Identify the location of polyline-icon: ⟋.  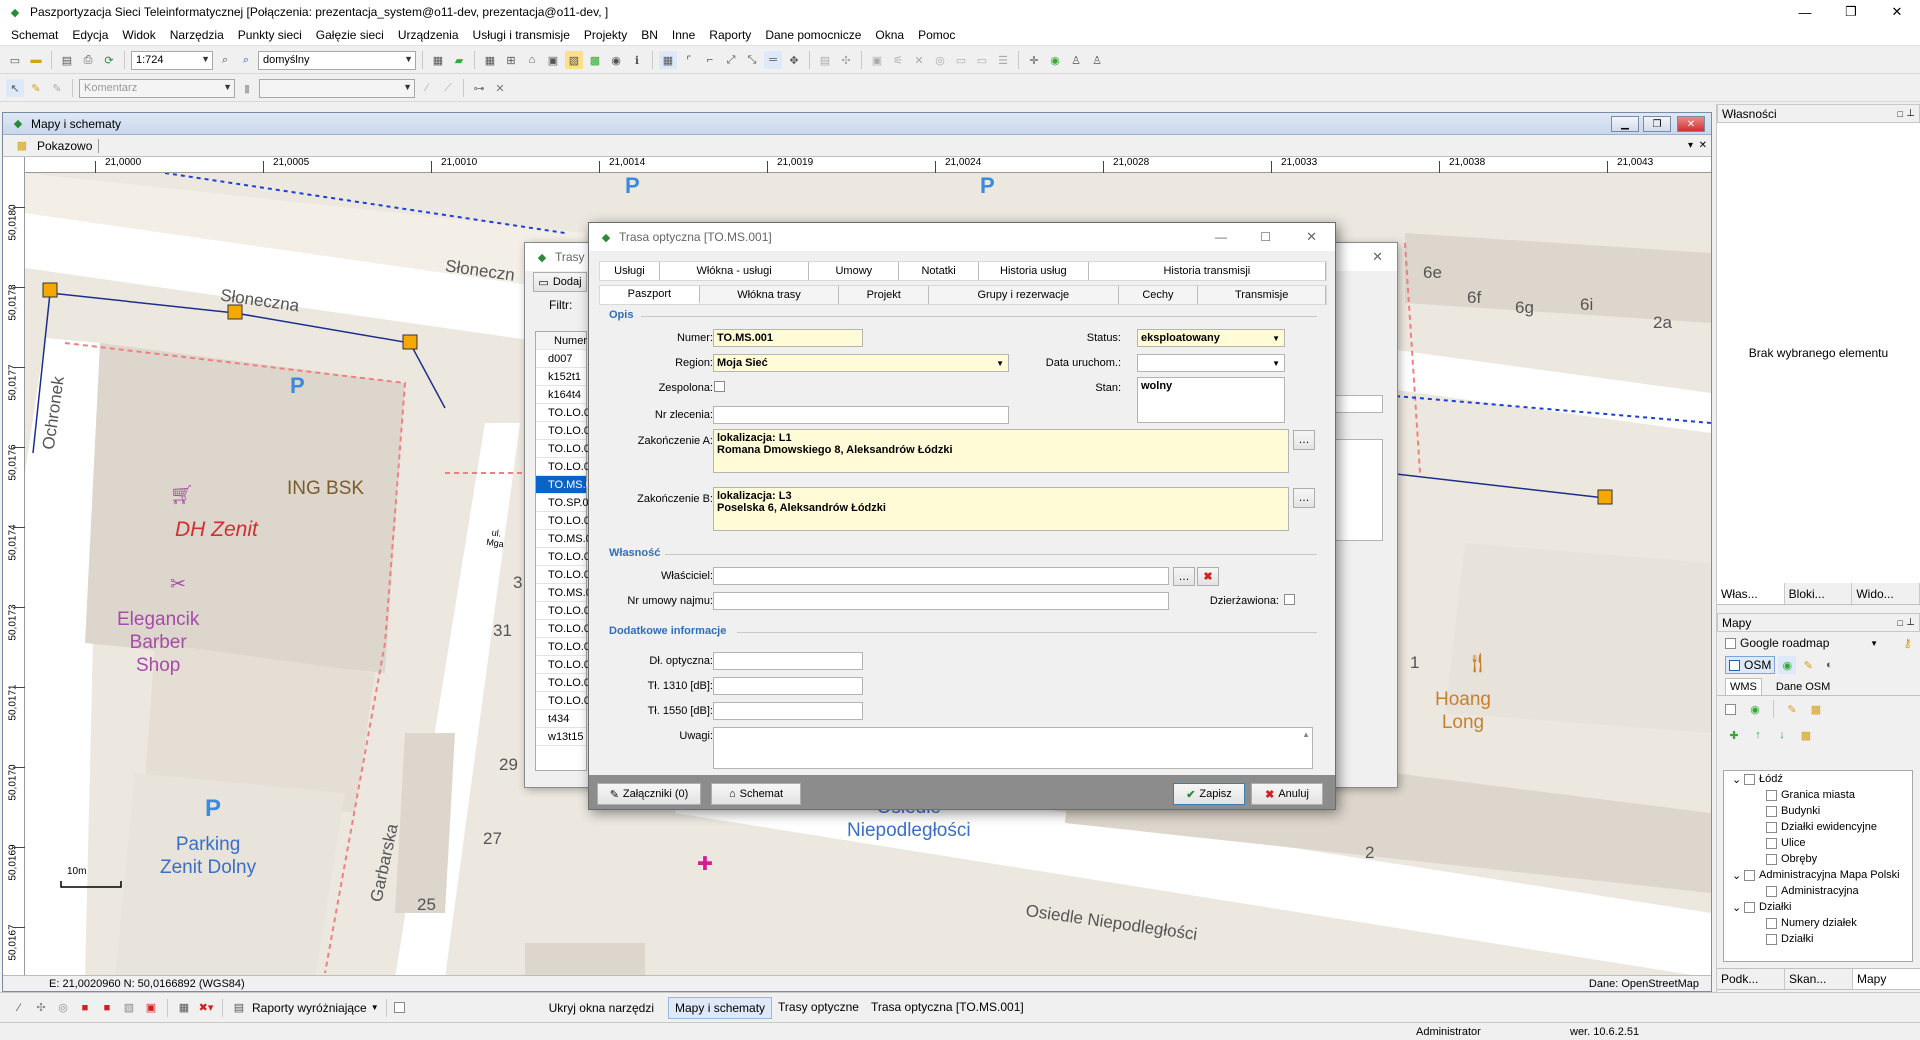
(448, 88).